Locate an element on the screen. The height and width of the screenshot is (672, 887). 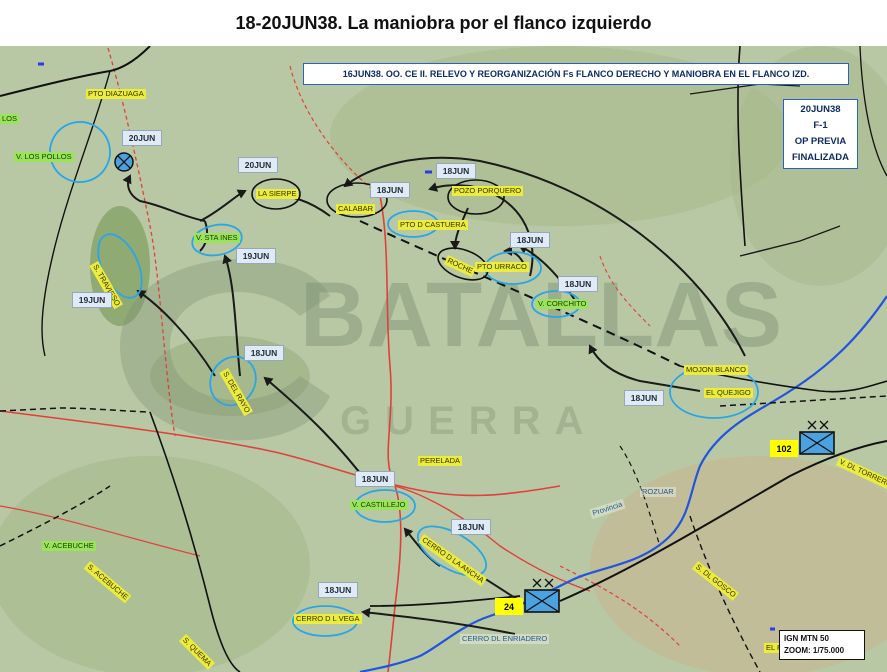
unit-number-badge: 24 is located at coordinates (509, 606).